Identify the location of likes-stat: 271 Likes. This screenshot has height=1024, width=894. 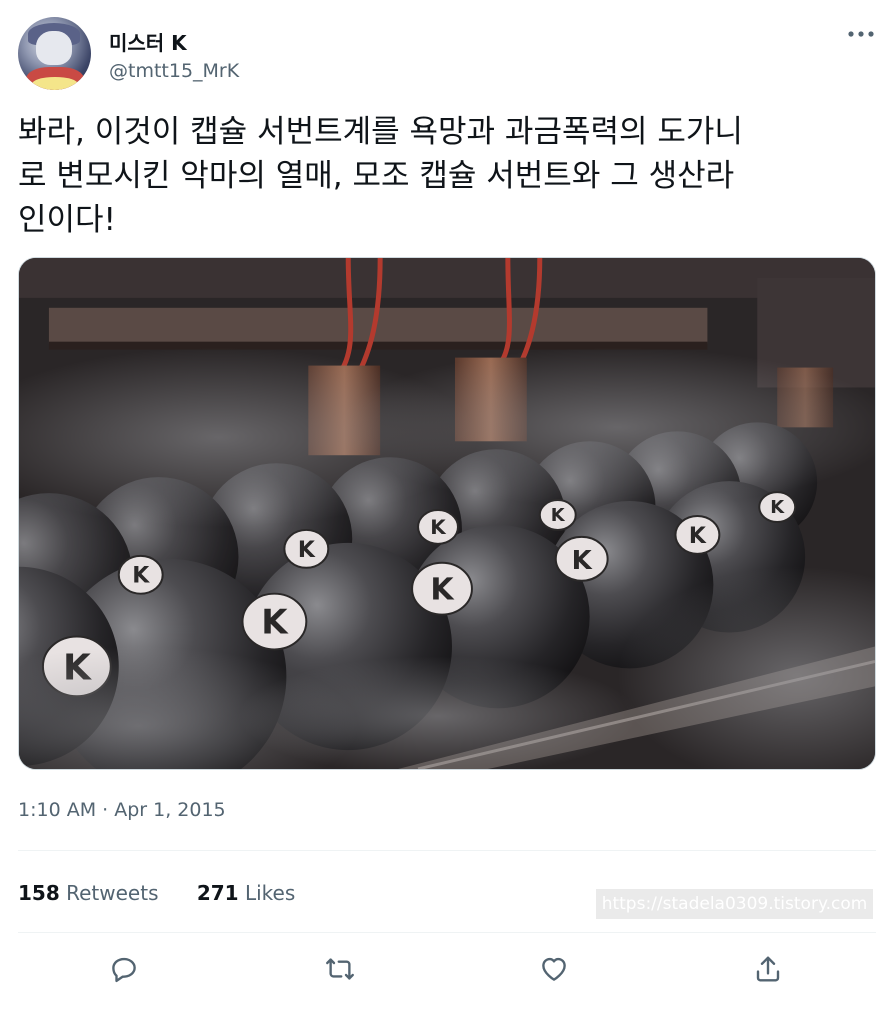
(246, 893).